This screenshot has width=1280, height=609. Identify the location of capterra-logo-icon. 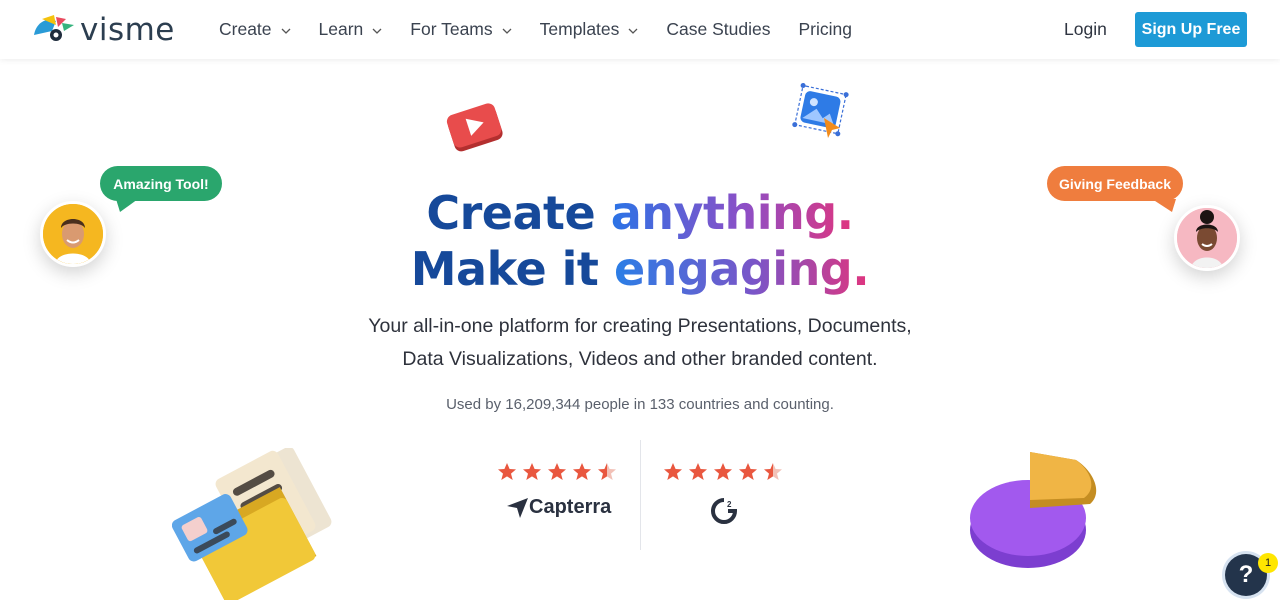
(517, 507).